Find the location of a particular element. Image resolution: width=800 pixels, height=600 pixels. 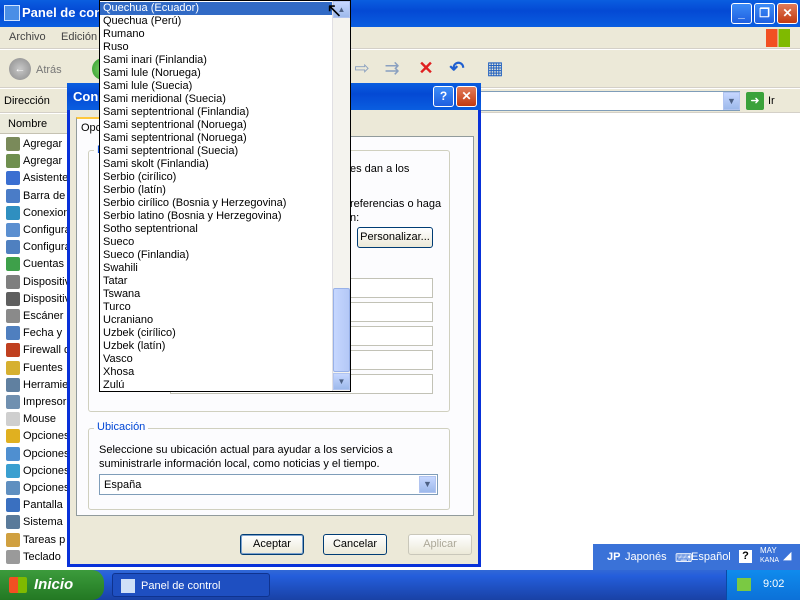

address-input is located at coordinates (610, 101).